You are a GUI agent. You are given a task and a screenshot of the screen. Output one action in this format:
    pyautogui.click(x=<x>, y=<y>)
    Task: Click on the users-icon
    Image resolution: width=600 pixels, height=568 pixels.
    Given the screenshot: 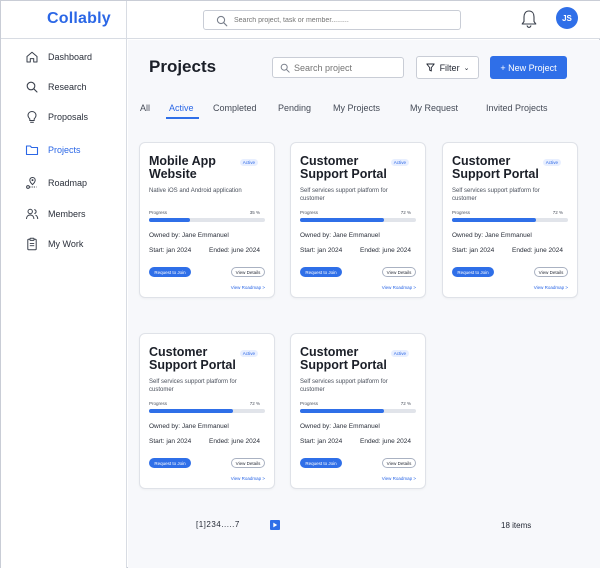 What is the action you would take?
    pyautogui.click(x=32, y=214)
    